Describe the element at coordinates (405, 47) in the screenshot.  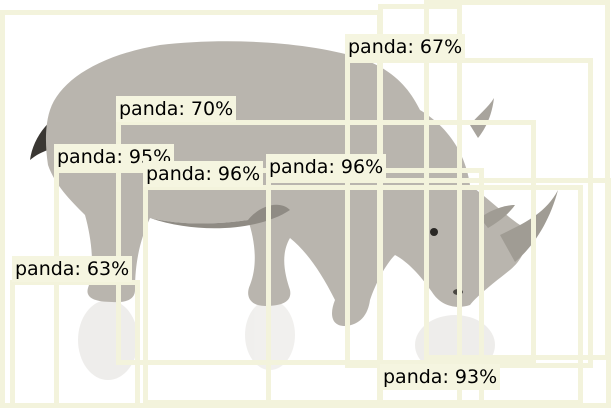
I see `detection-label: panda: 67%` at that location.